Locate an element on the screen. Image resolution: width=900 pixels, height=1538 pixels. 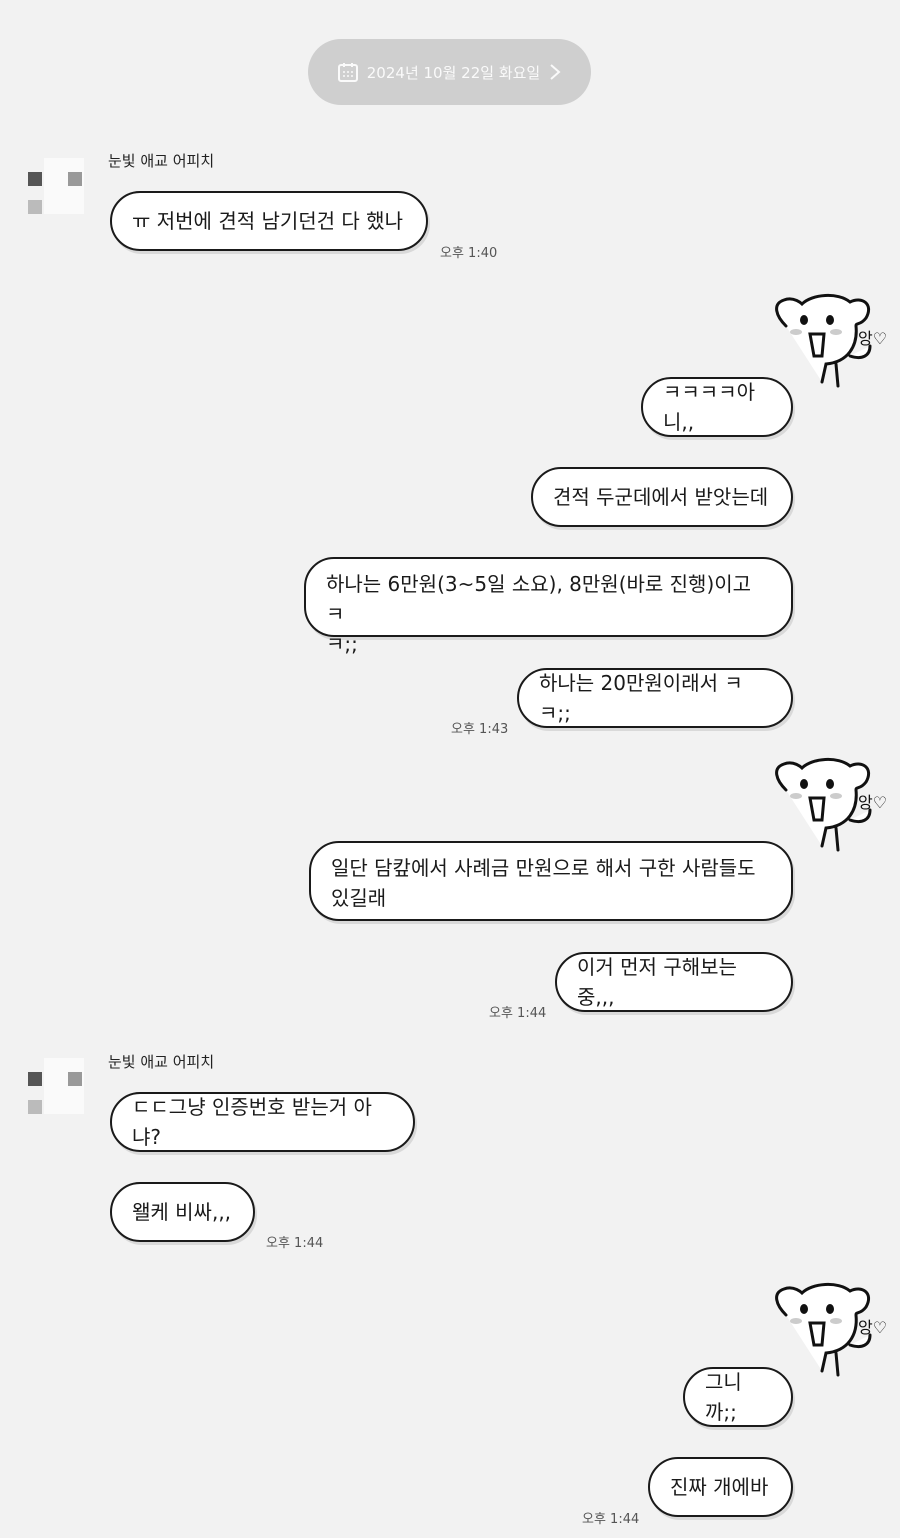
message-line: ㅋ;; is located at coordinates (342, 644).